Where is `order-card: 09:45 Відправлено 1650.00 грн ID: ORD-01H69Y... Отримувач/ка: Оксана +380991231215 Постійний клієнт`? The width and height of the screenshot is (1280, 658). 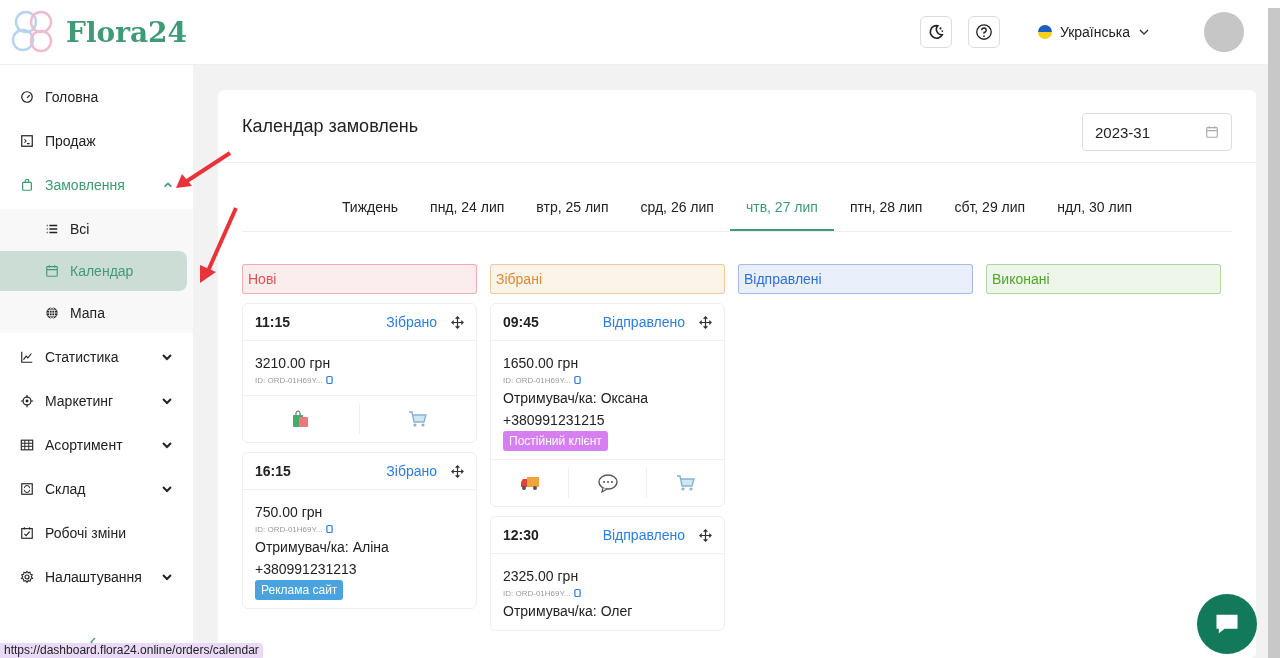
order-card: 09:45 Відправлено 1650.00 грн ID: ORD-01H69Y... Отримувач/ка: Оксана +380991231215 Постійний клієнт is located at coordinates (607, 405).